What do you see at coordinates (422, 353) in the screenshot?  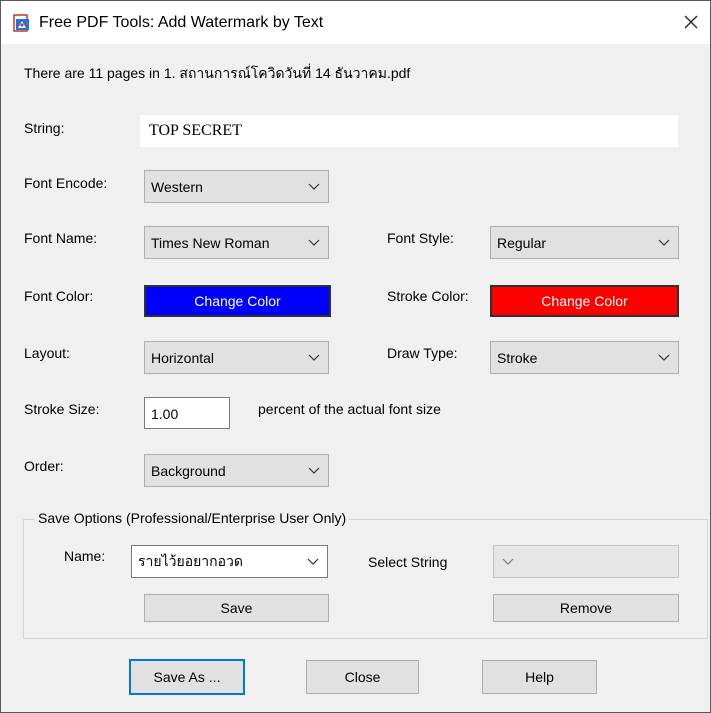 I see `draw-type-label: Draw Type:` at bounding box center [422, 353].